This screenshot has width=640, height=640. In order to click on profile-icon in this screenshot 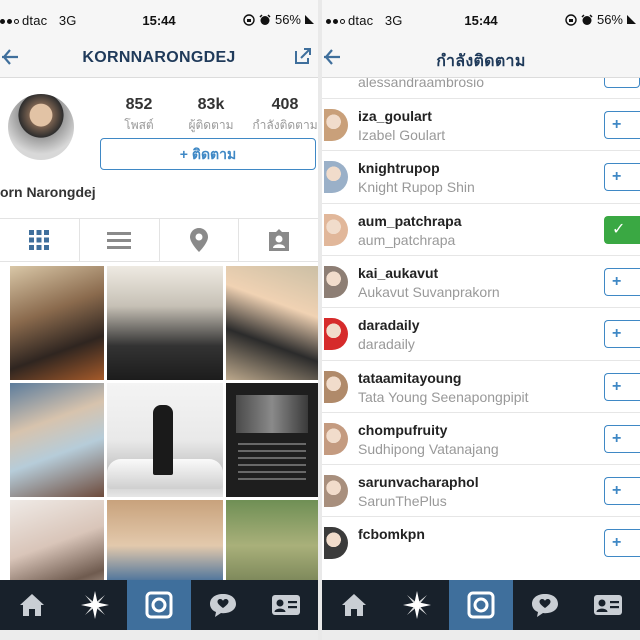, I will do `click(608, 605)`.